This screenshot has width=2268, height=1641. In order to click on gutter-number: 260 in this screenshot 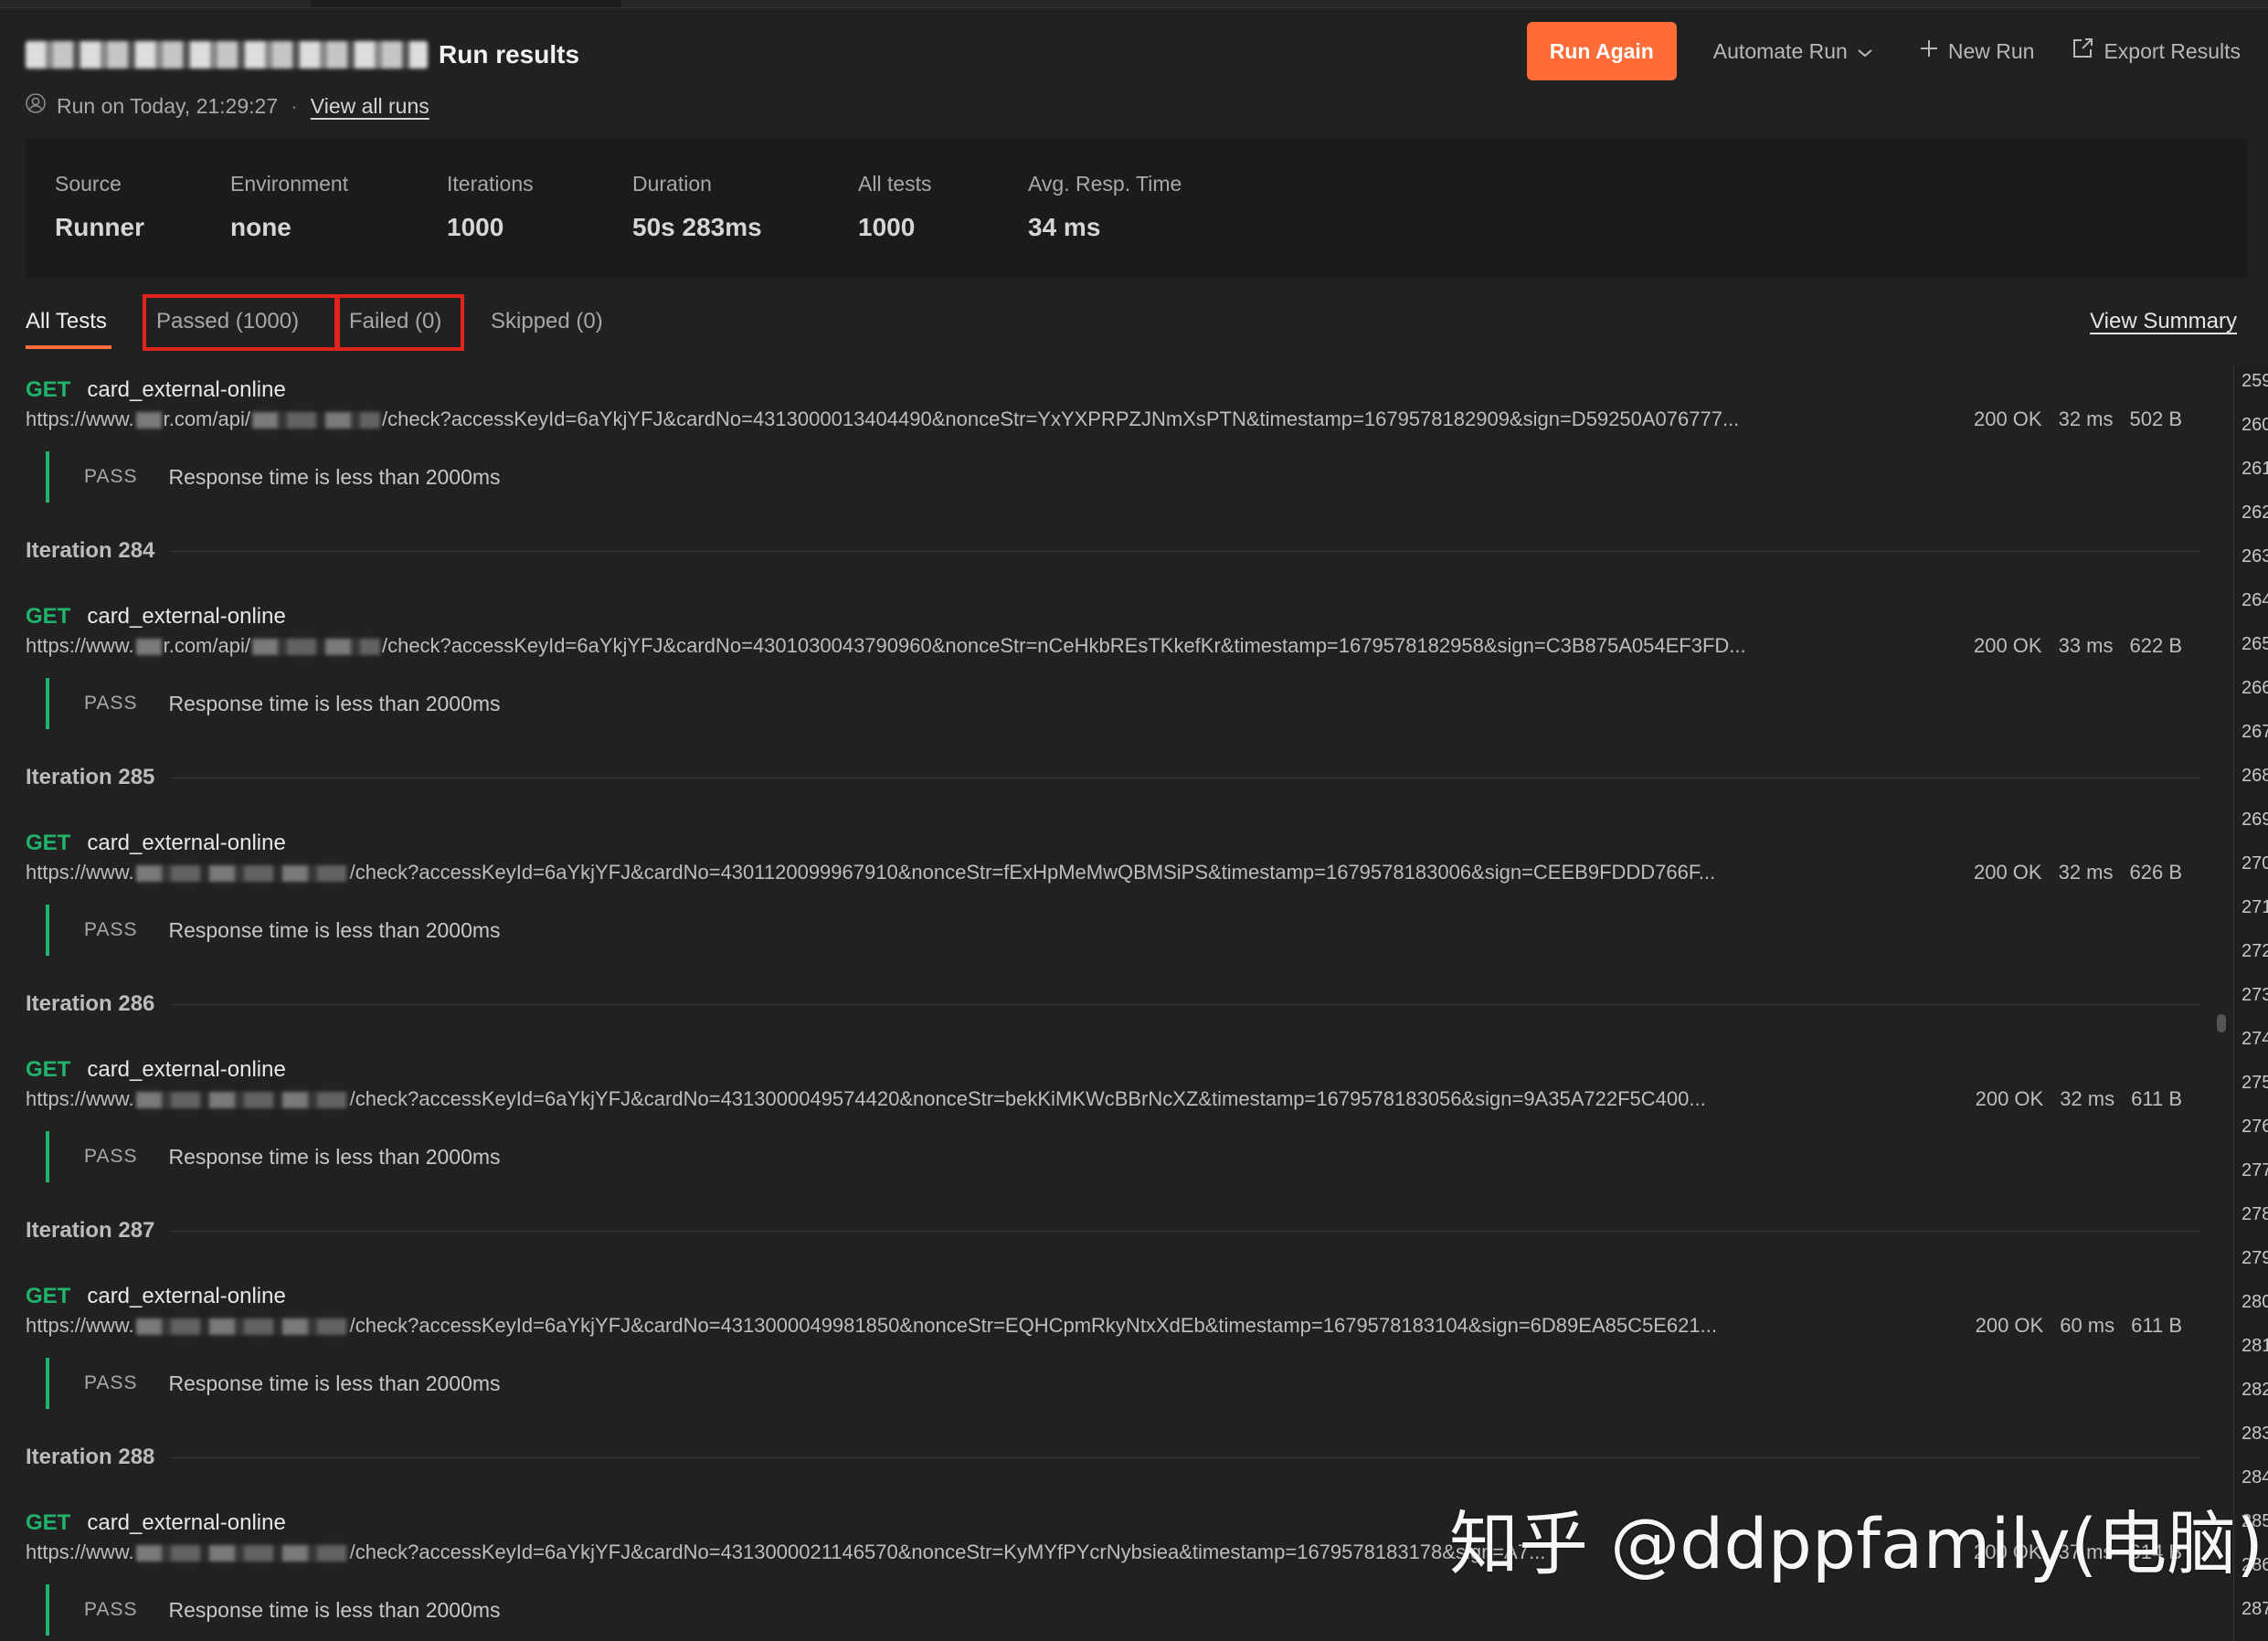, I will do `click(2255, 425)`.